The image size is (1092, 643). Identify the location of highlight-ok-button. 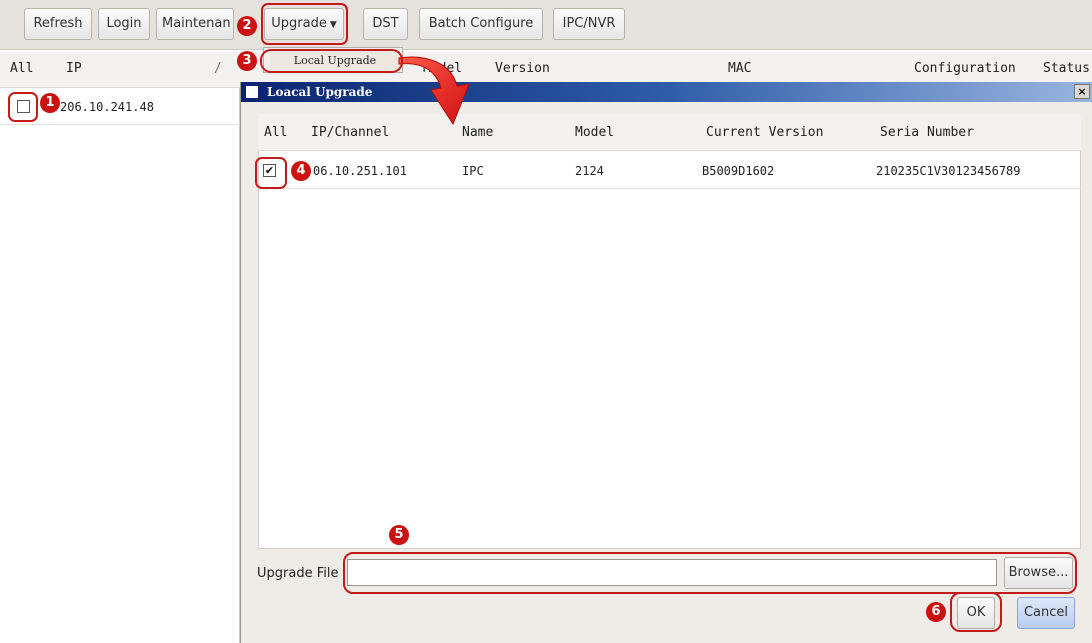
(976, 612).